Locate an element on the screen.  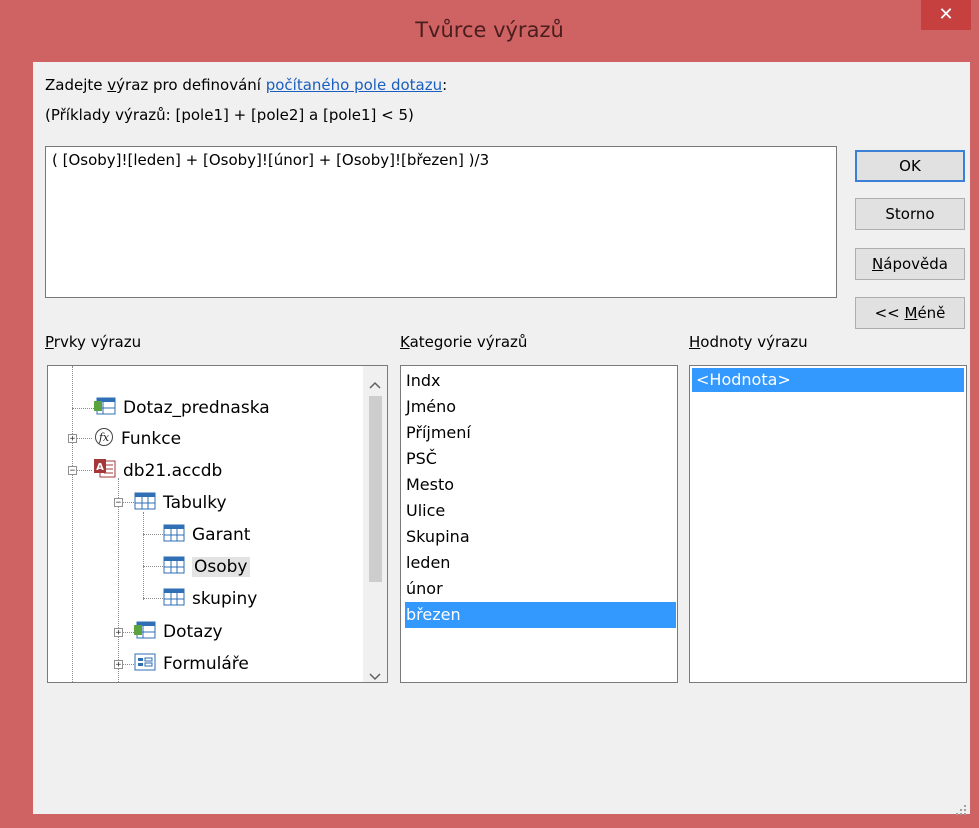
access-db-icon: A is located at coordinates (105, 471).